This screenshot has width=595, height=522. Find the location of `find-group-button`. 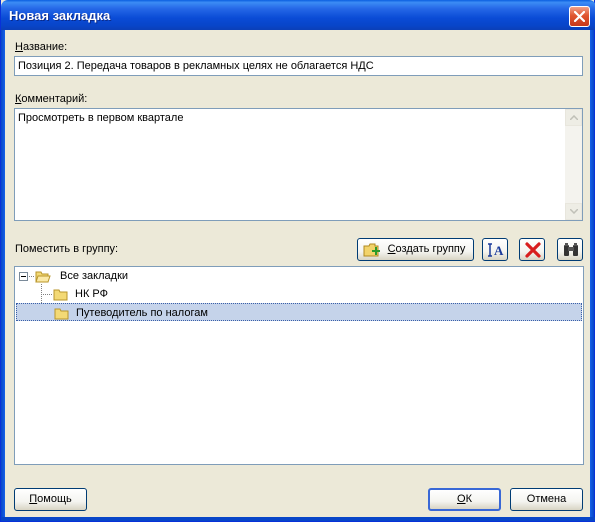

find-group-button is located at coordinates (570, 249).